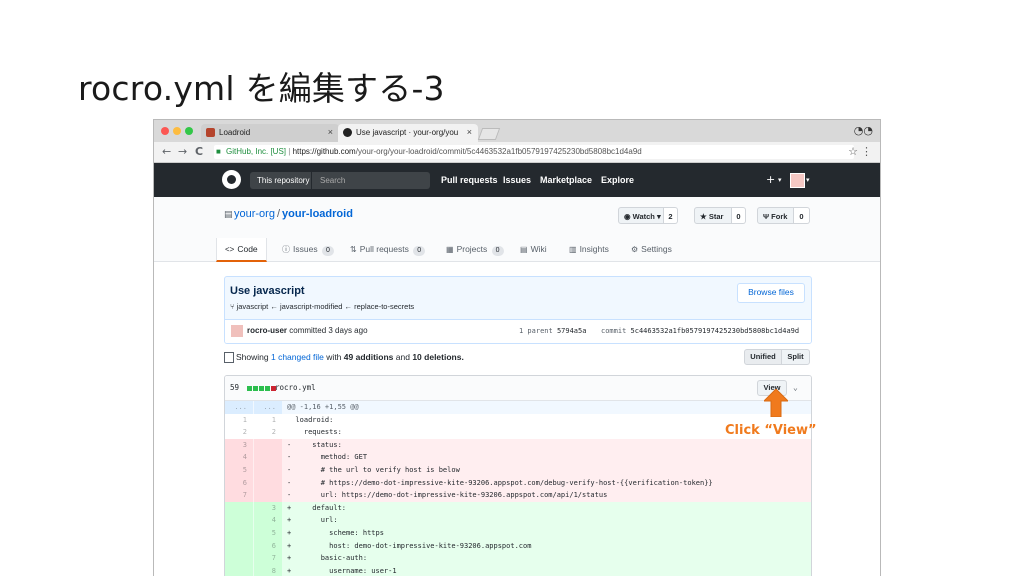  What do you see at coordinates (342, 570) in the screenshot?
I see `code-line: + username: user-1` at bounding box center [342, 570].